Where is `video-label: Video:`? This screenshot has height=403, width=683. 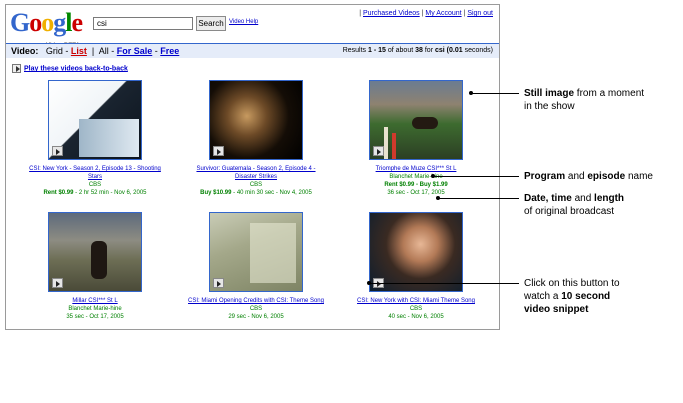
video-label: Video: is located at coordinates (25, 51).